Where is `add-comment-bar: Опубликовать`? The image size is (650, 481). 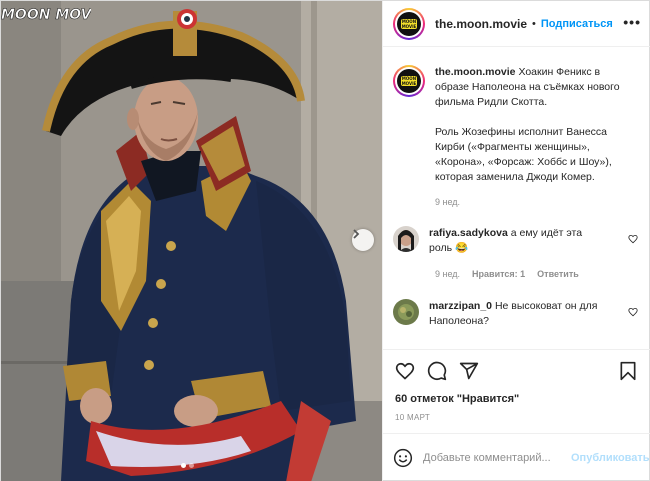
add-comment-bar: Опубликовать is located at coordinates (516, 457).